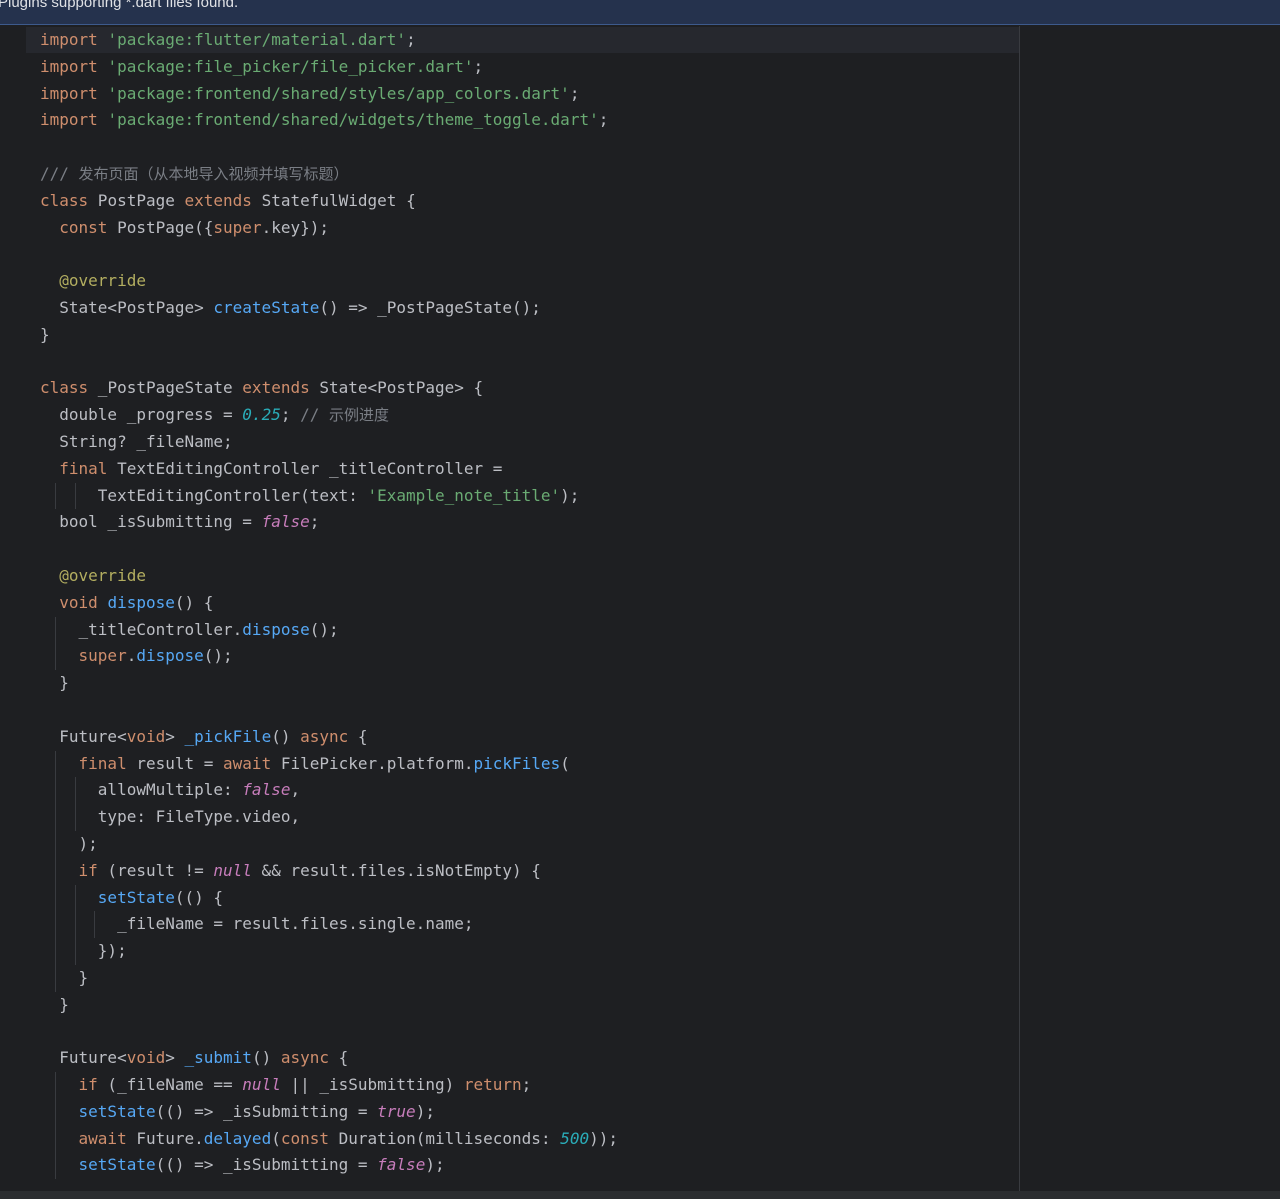 The height and width of the screenshot is (1199, 1280). What do you see at coordinates (1019, 608) in the screenshot?
I see `right-margin-guide` at bounding box center [1019, 608].